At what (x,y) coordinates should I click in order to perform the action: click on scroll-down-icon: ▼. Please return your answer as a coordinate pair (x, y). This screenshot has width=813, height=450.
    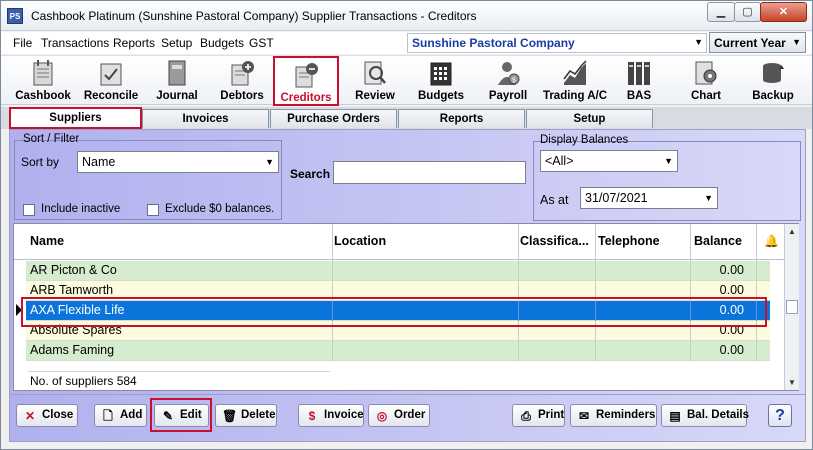
    Looking at the image, I should click on (792, 382).